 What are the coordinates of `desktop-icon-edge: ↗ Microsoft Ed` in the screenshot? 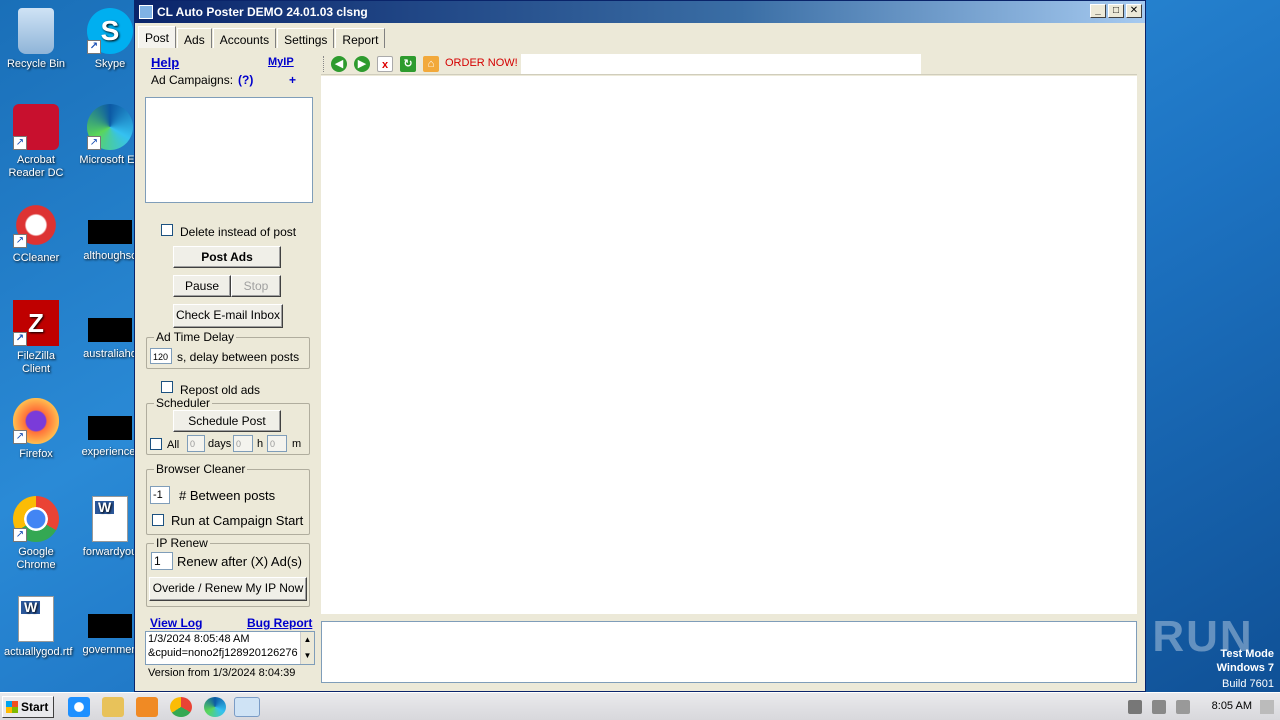 It's located at (110, 135).